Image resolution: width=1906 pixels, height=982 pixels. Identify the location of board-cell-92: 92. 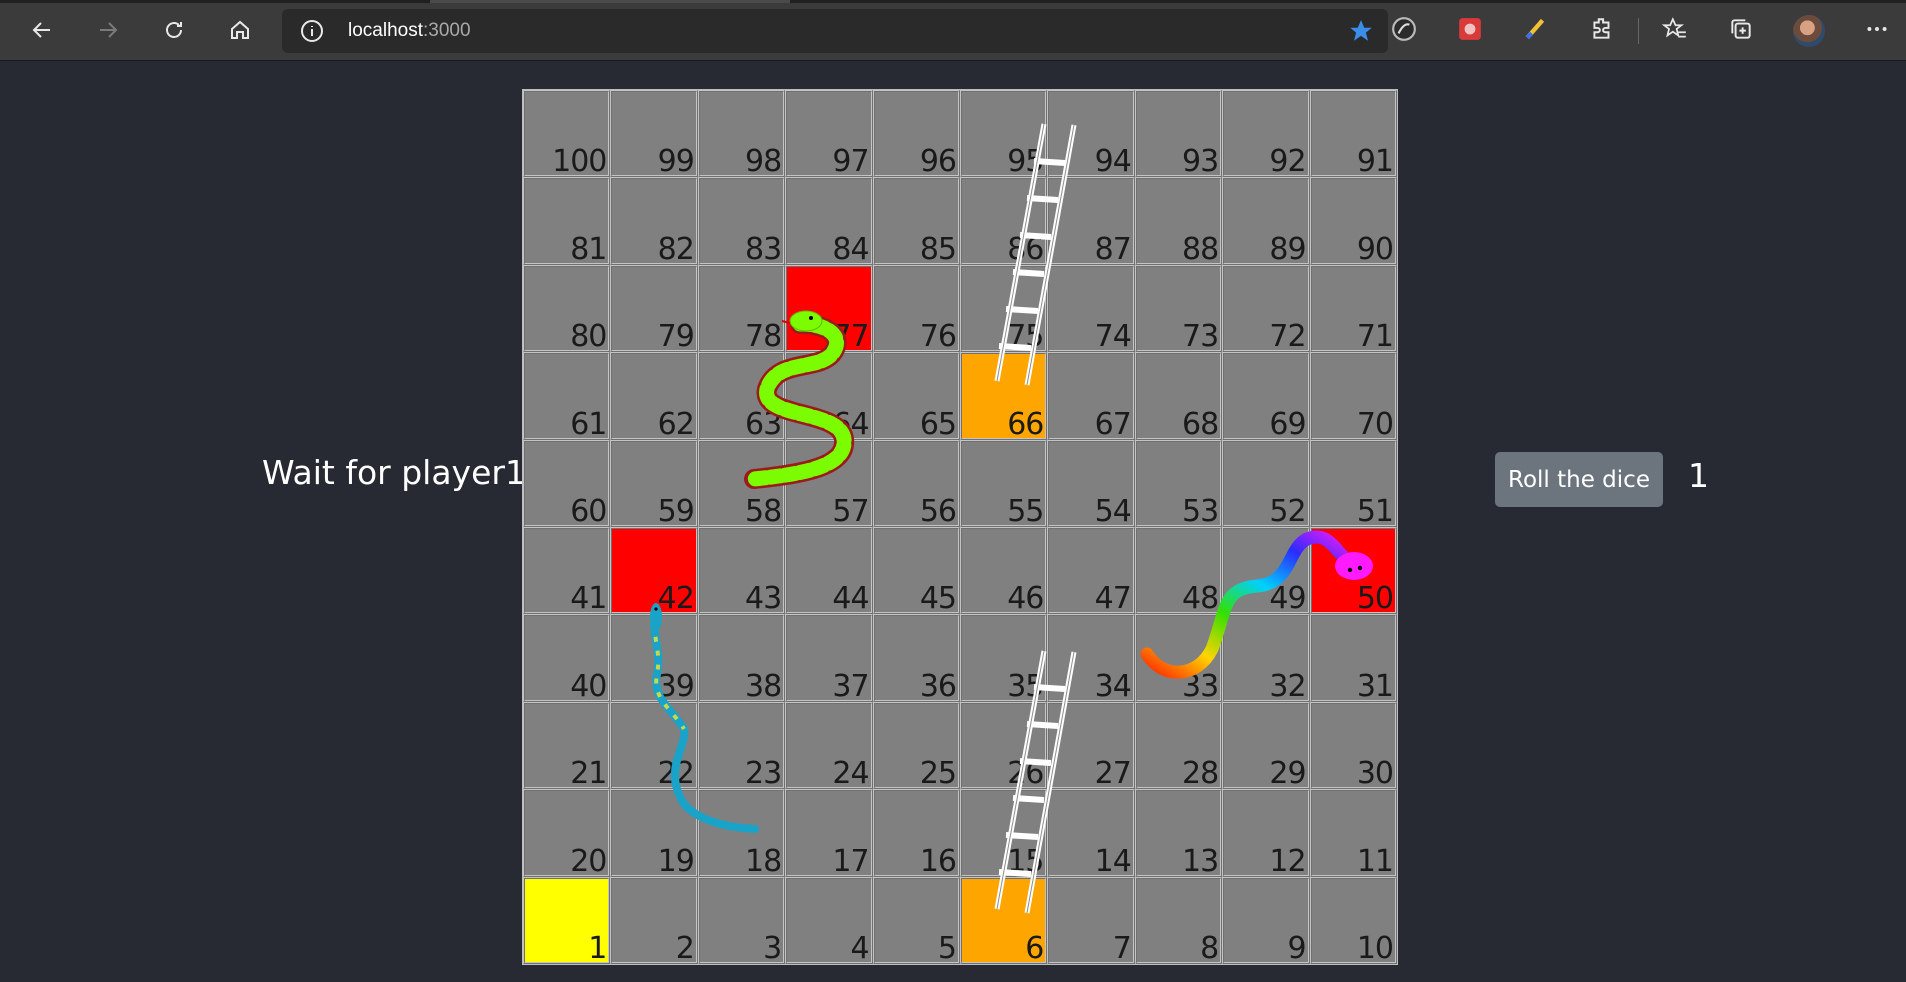
(1266, 134).